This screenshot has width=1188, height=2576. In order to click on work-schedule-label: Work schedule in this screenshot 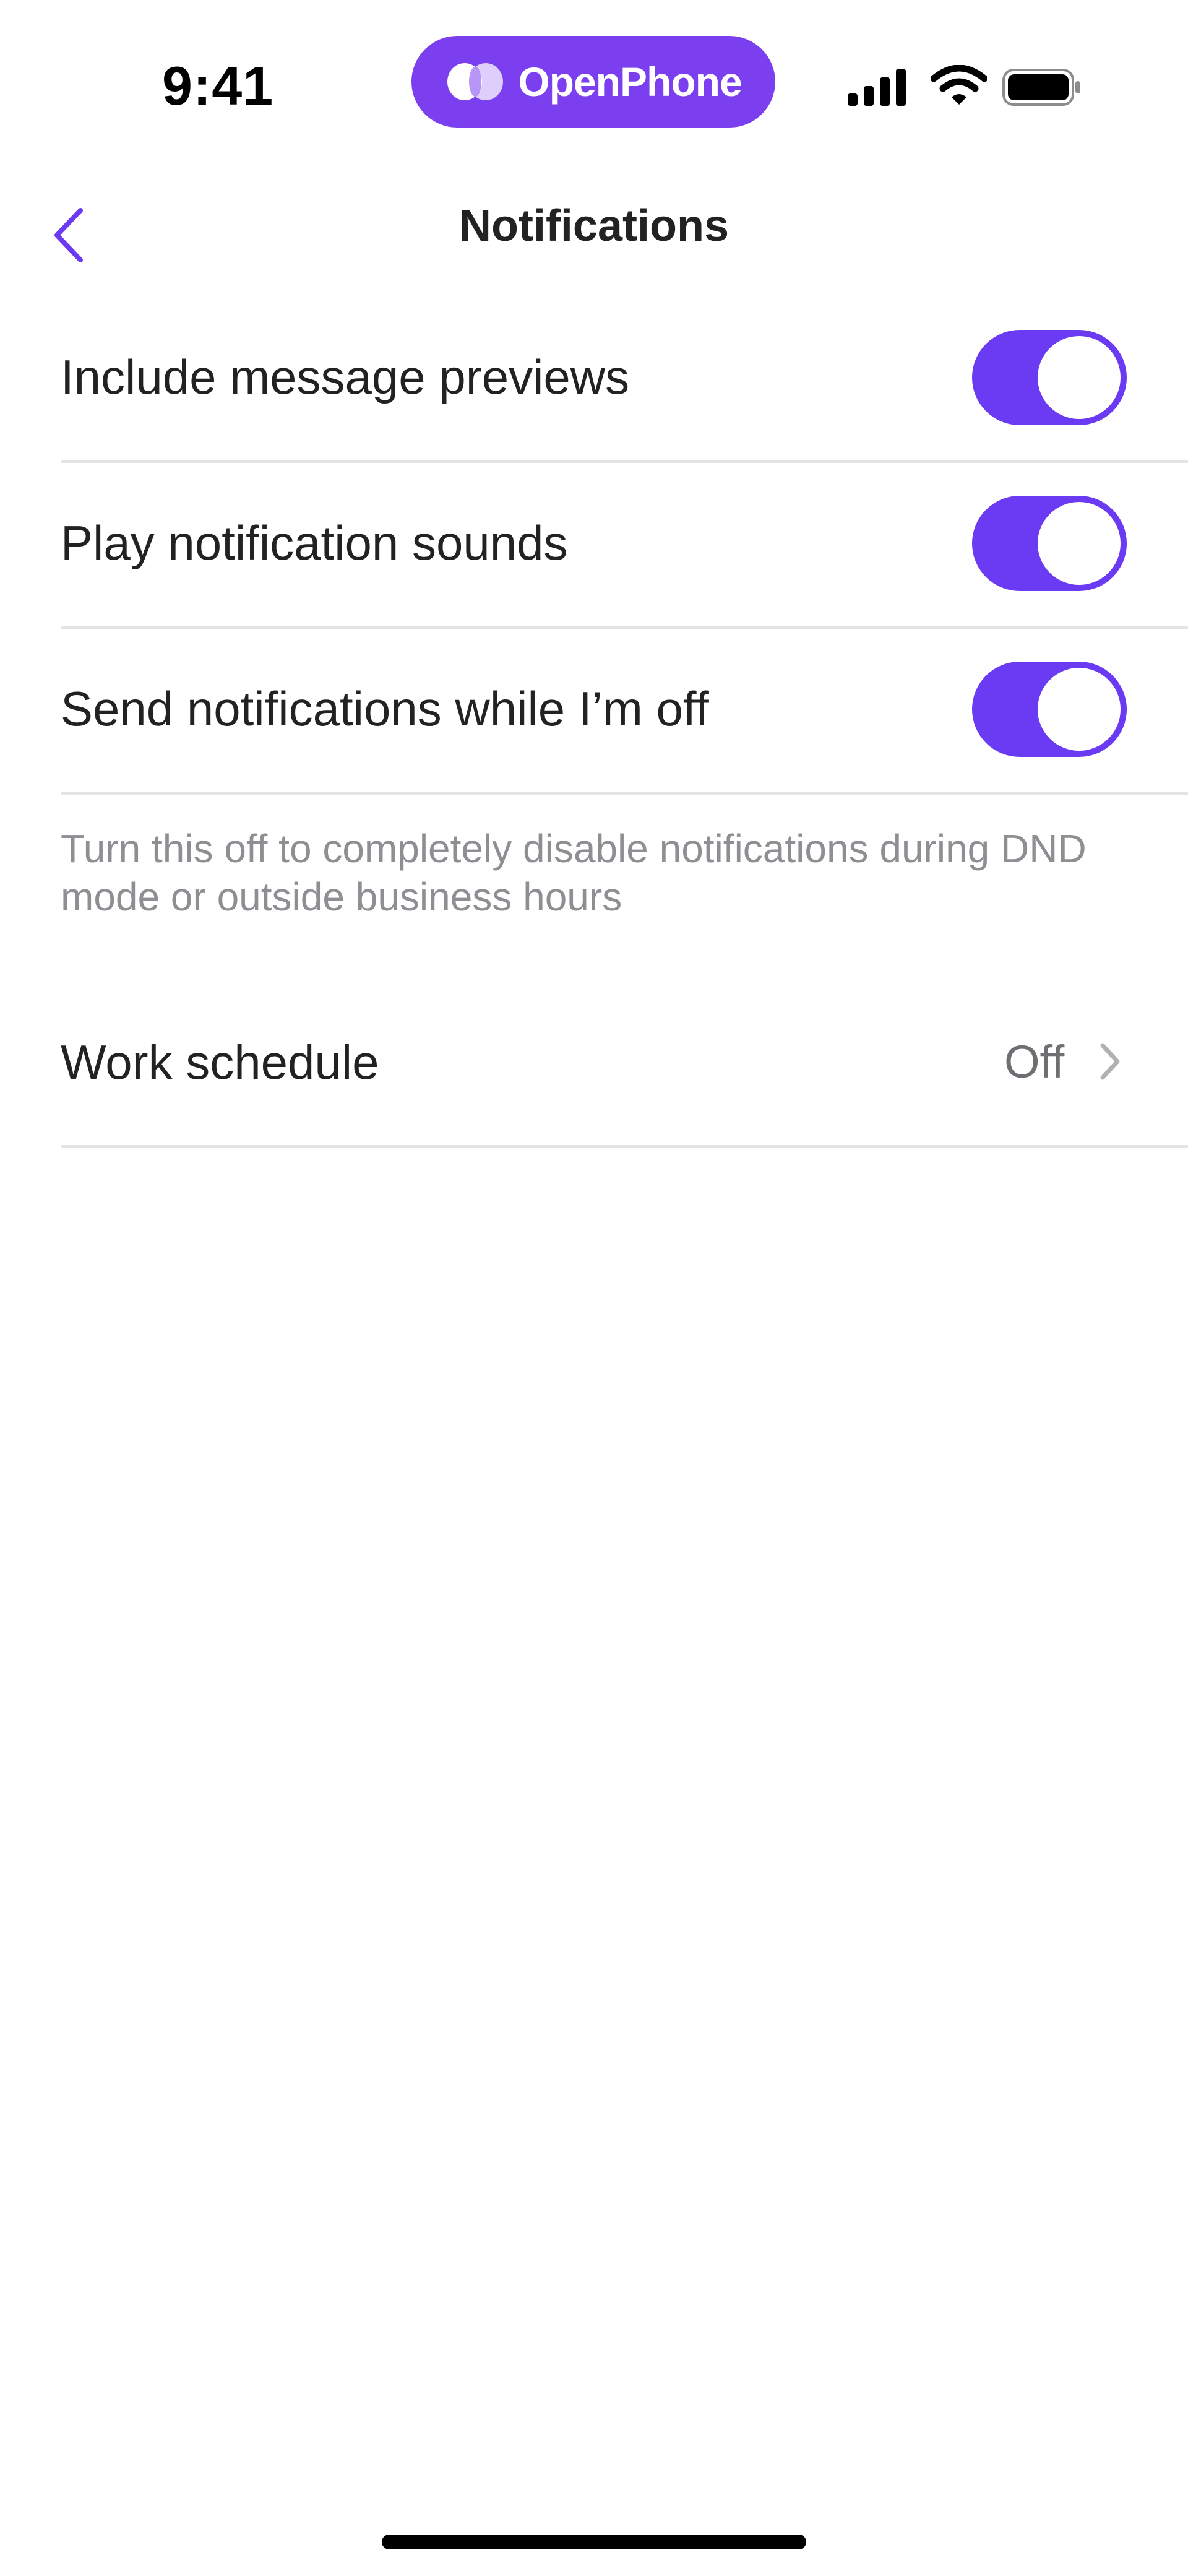, I will do `click(220, 1062)`.